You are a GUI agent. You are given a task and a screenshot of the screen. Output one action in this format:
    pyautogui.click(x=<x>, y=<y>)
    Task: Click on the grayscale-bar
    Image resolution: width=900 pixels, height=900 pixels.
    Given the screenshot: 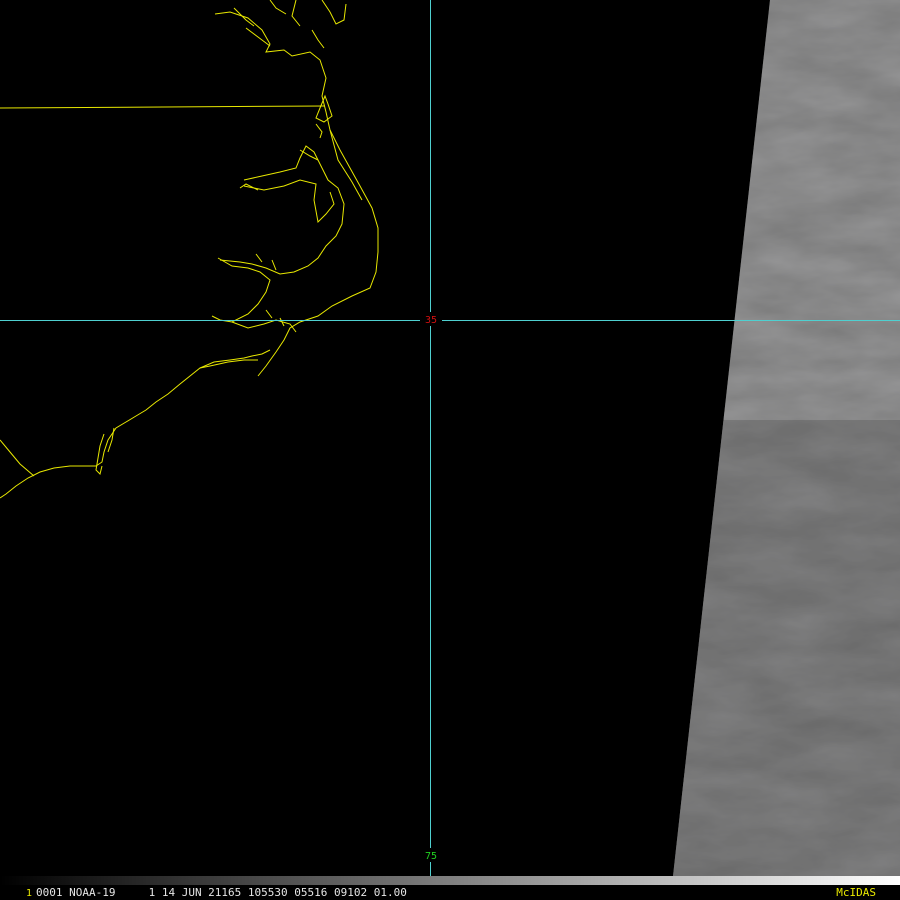 What is the action you would take?
    pyautogui.click(x=450, y=880)
    